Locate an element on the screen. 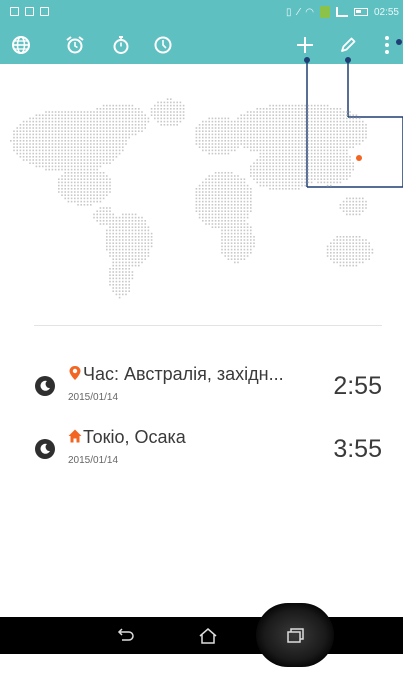  clock-time: 3:55 is located at coordinates (357, 449).